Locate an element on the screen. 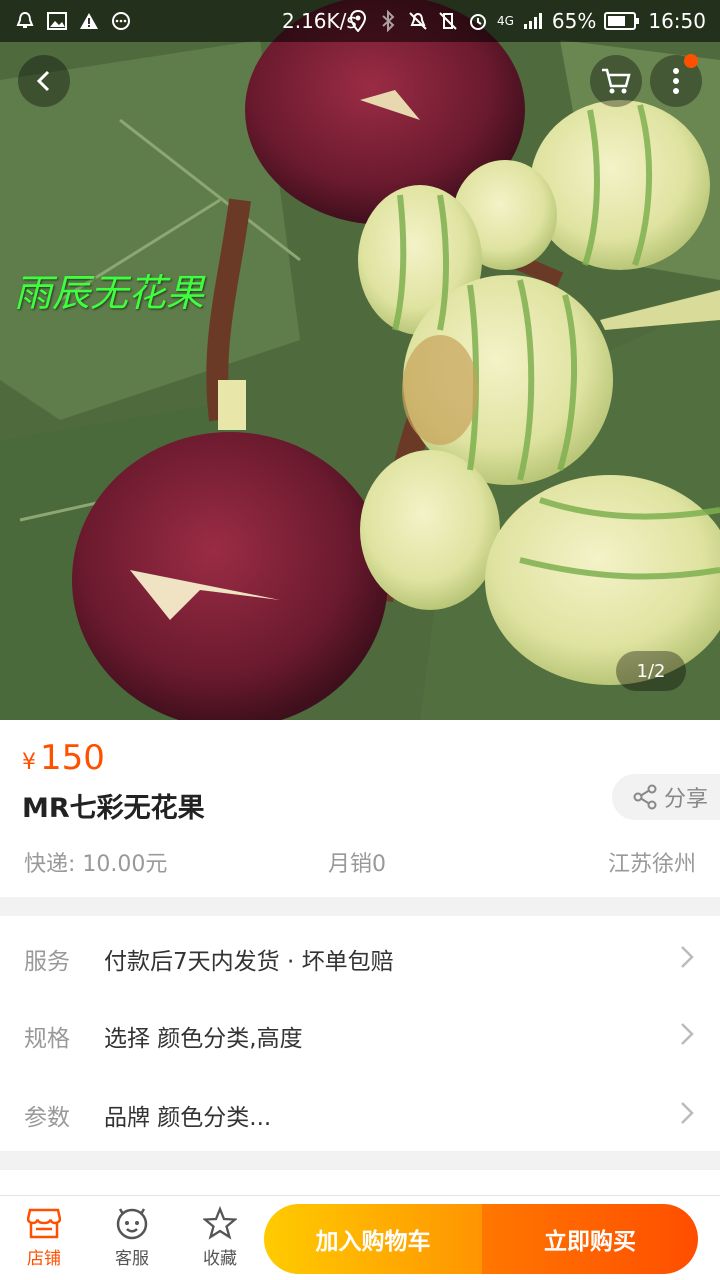 Image resolution: width=720 pixels, height=1280 pixels. option-value: 付款后7天内发货 · 坏单包赔 is located at coordinates (249, 962).